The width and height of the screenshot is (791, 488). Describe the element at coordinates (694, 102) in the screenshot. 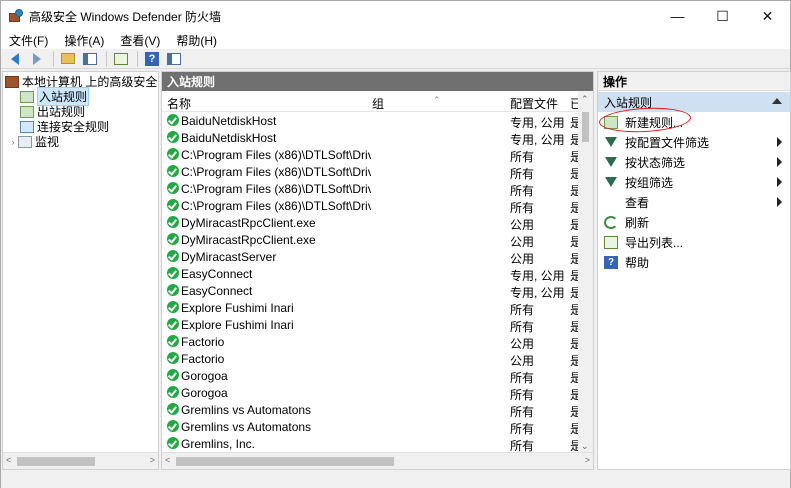

I see `actions-section-inbound-rules: 入站规则` at that location.